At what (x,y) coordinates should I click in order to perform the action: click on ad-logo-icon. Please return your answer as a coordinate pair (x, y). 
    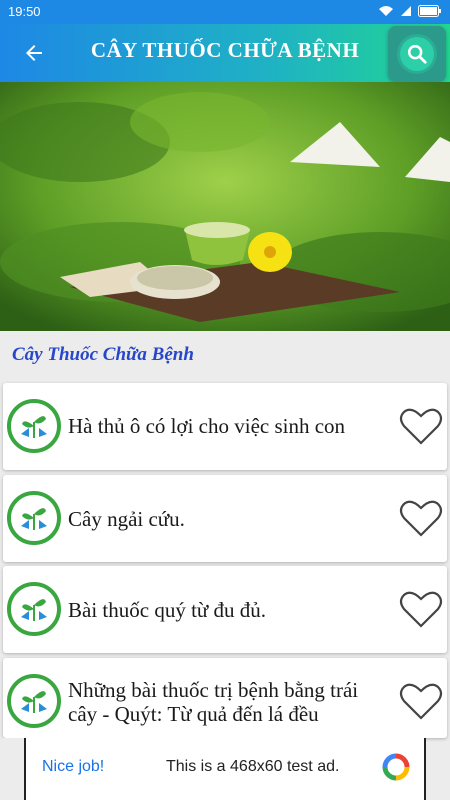
    Looking at the image, I should click on (396, 767).